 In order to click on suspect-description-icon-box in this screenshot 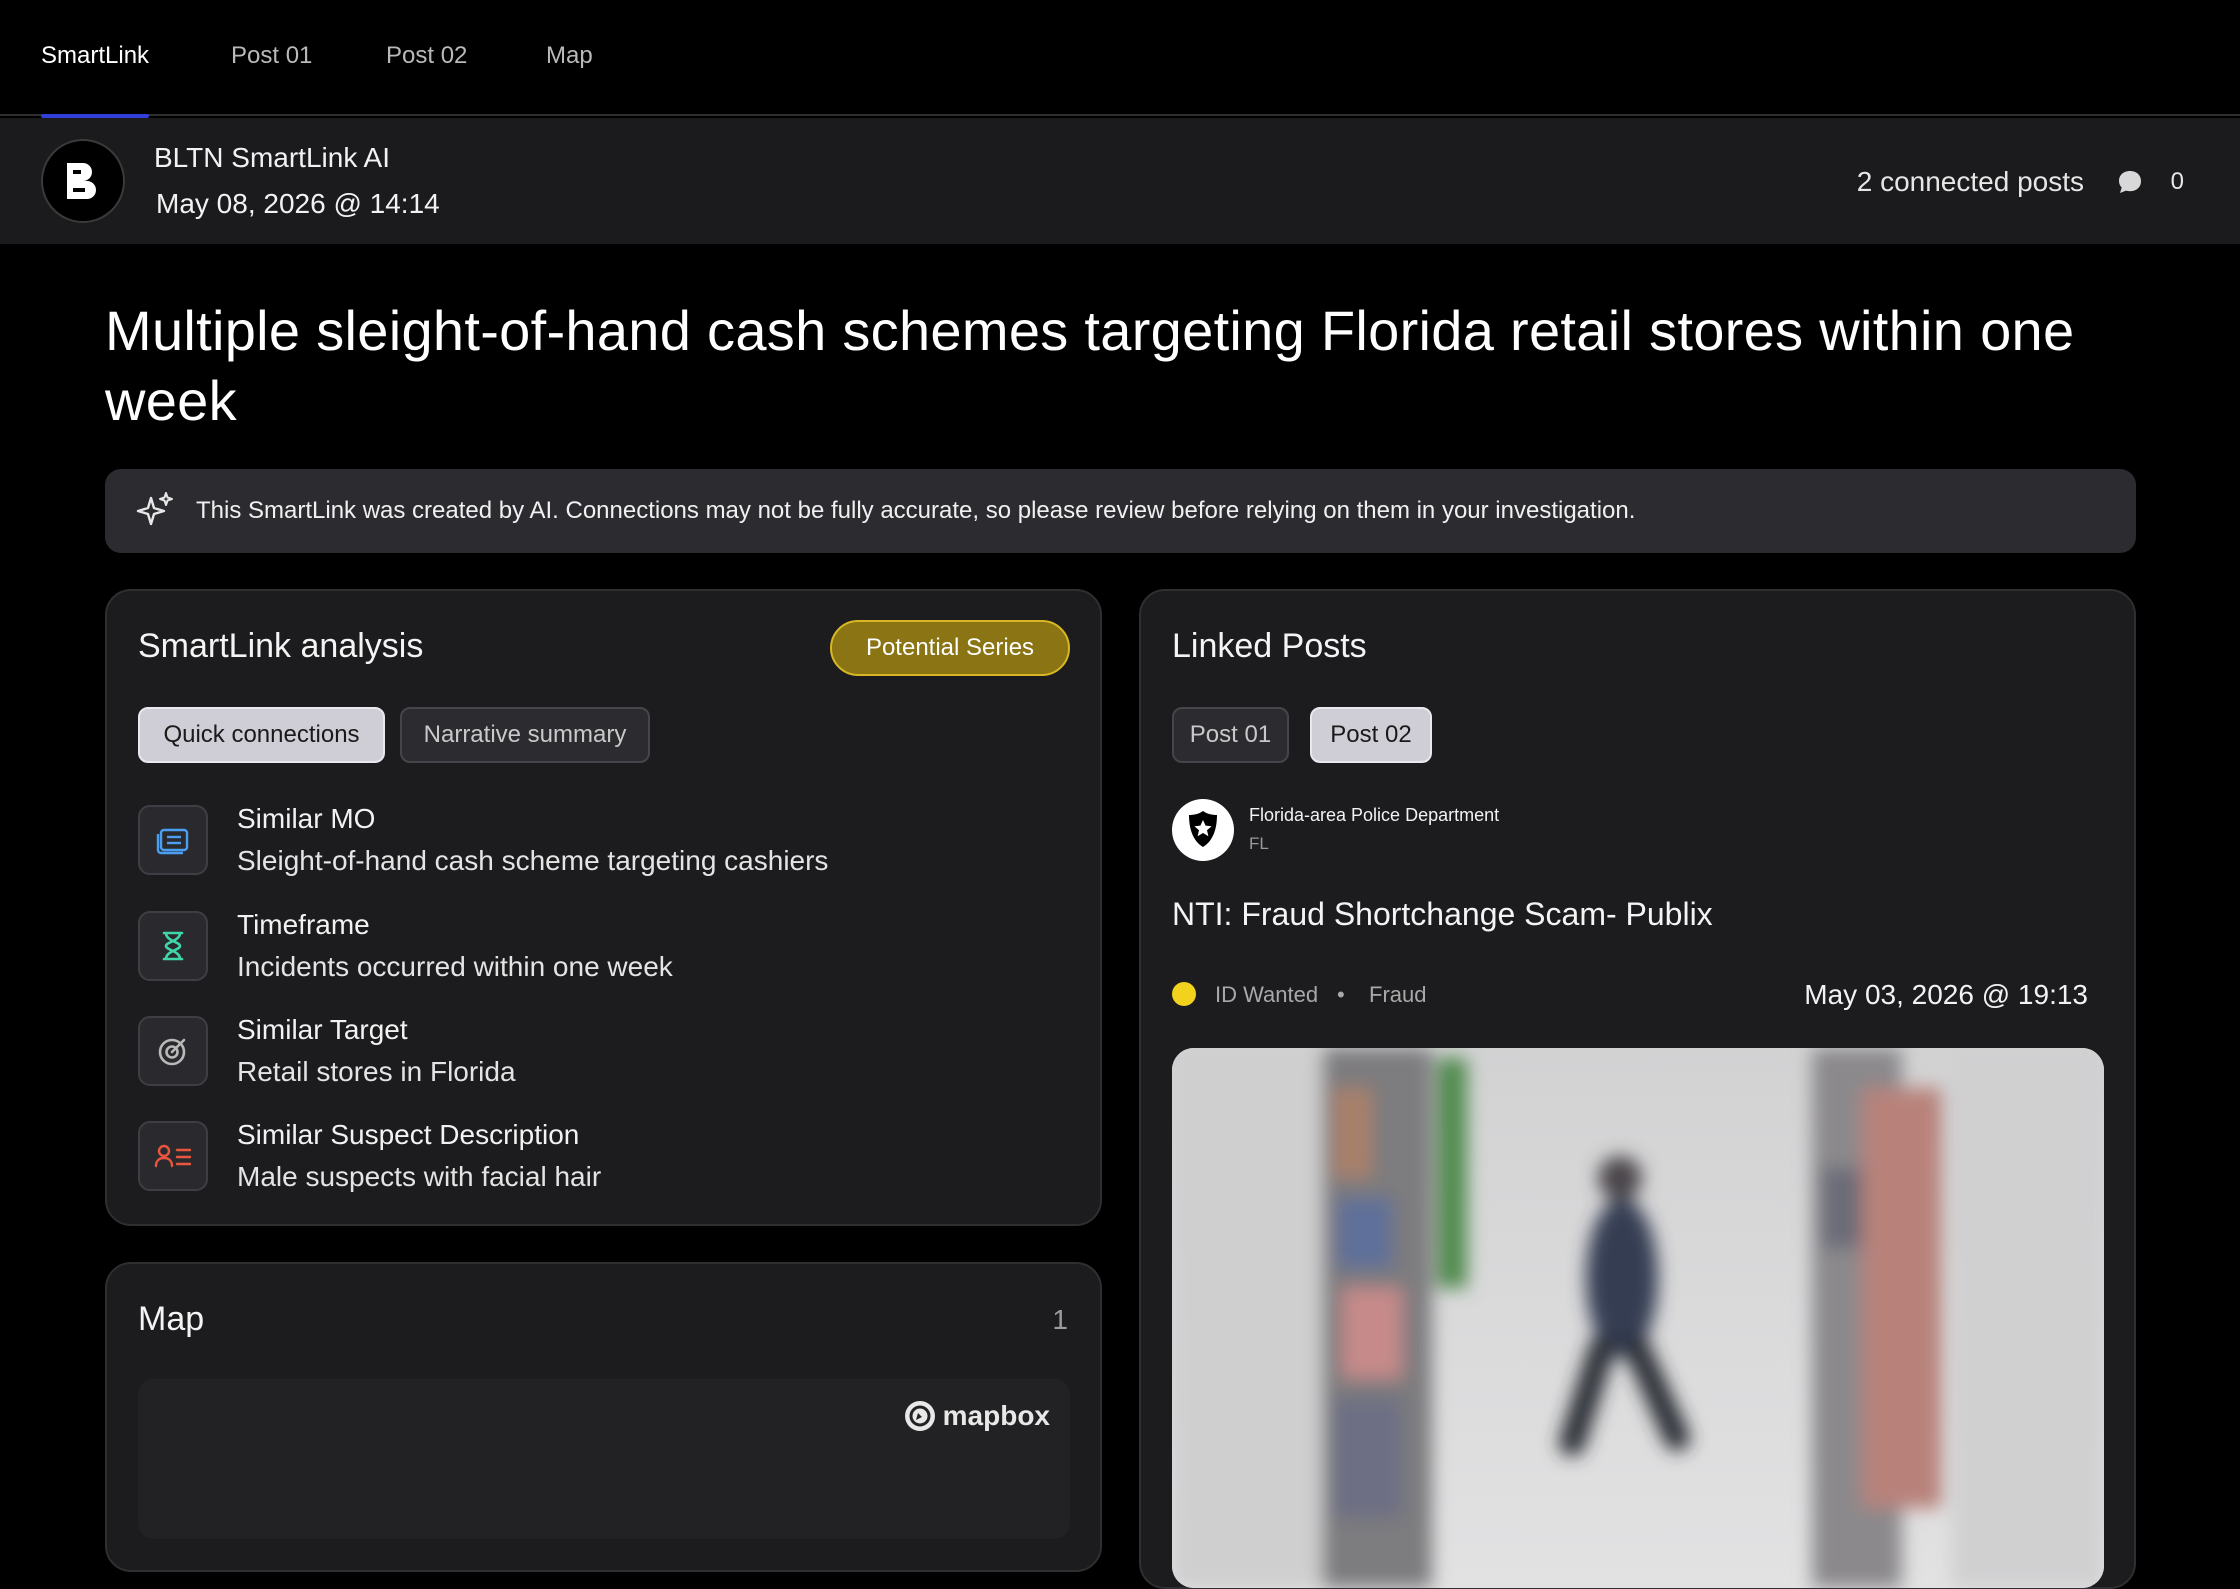, I will do `click(173, 1156)`.